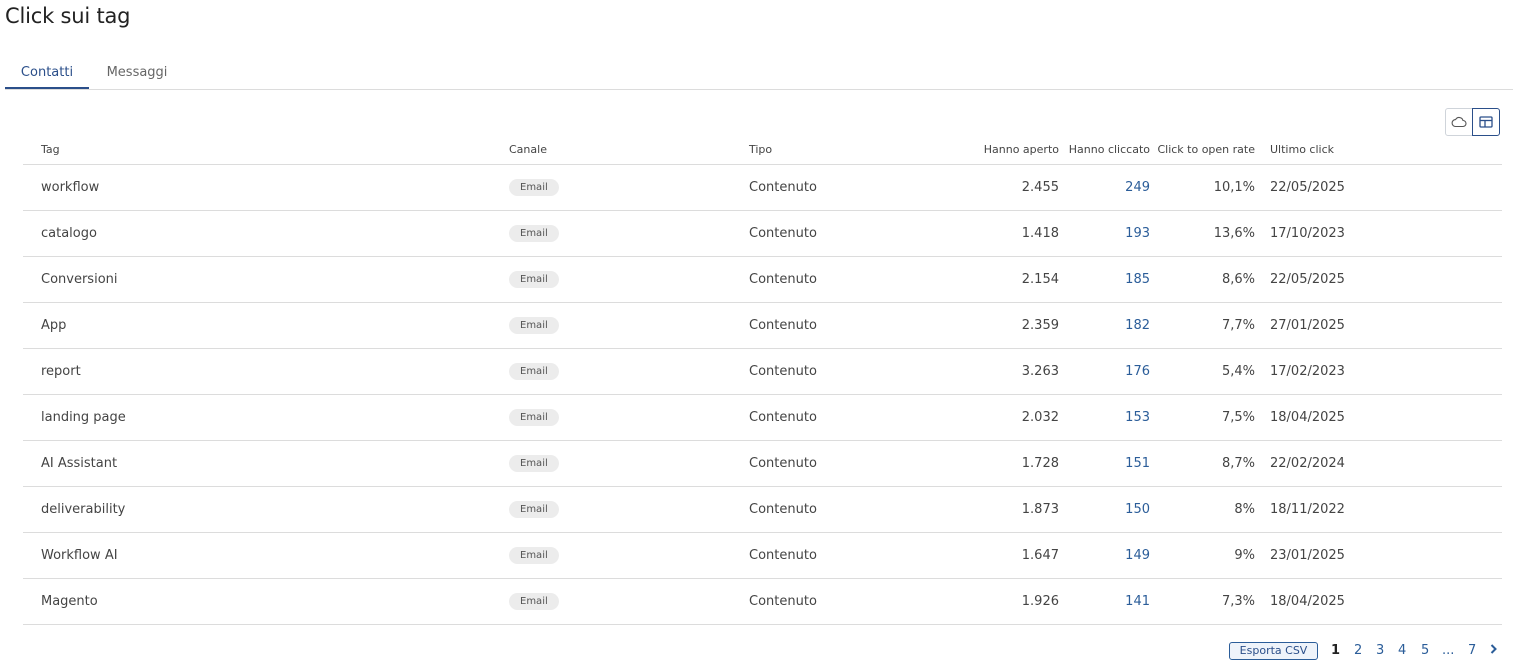  What do you see at coordinates (1244, 555) in the screenshot?
I see `click-to-open-rate-cell: 9%` at bounding box center [1244, 555].